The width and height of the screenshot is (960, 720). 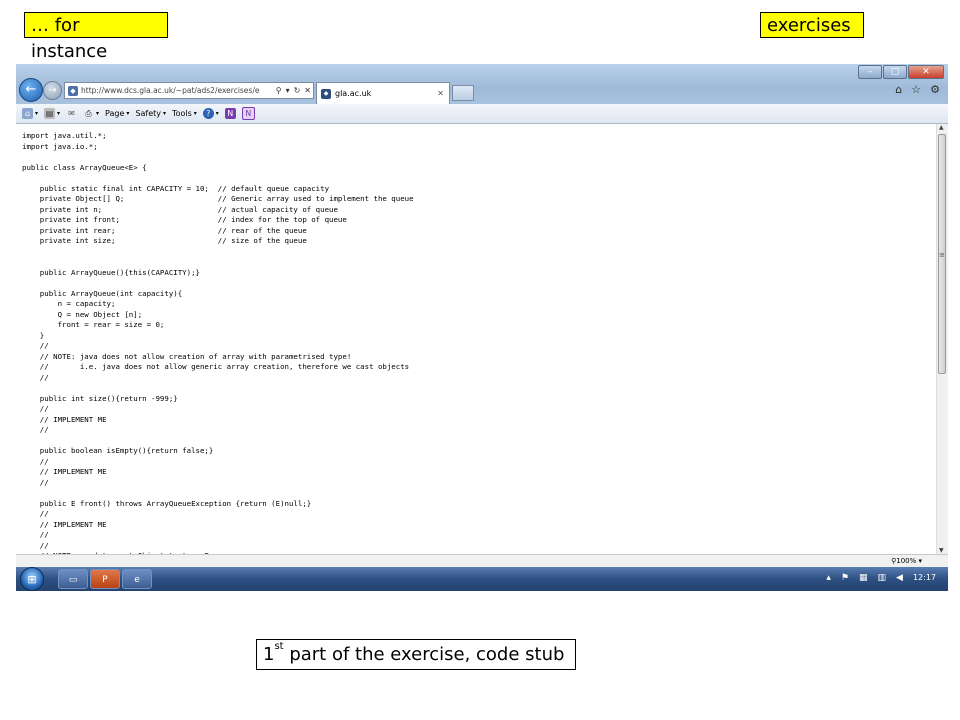 What do you see at coordinates (69, 303) in the screenshot?
I see `code-line: n = capacity;` at bounding box center [69, 303].